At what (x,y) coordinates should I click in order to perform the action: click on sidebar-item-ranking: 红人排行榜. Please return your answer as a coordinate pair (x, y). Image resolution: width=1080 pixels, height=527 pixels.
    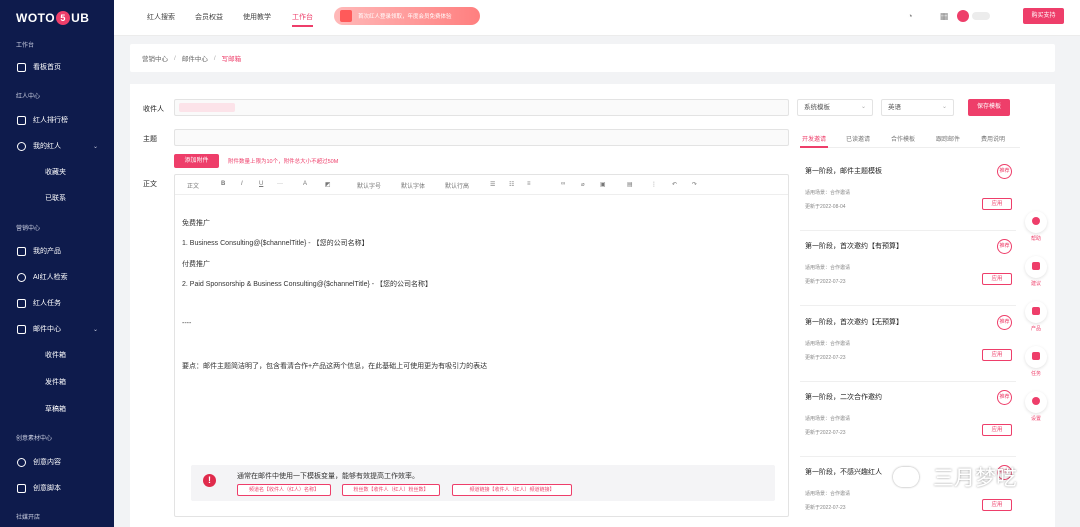
    Looking at the image, I should click on (57, 120).